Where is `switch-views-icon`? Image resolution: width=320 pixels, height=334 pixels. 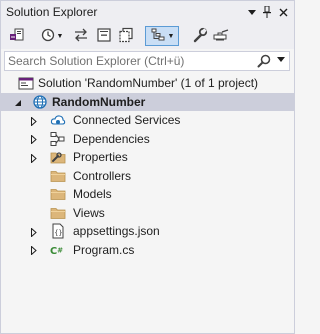
switch-views-icon is located at coordinates (17, 36).